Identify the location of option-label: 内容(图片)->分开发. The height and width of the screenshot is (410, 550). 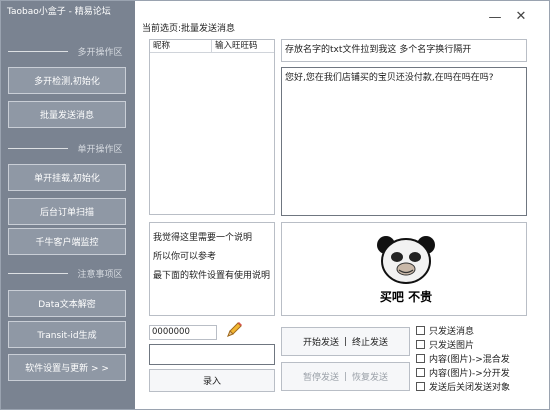
(469, 373).